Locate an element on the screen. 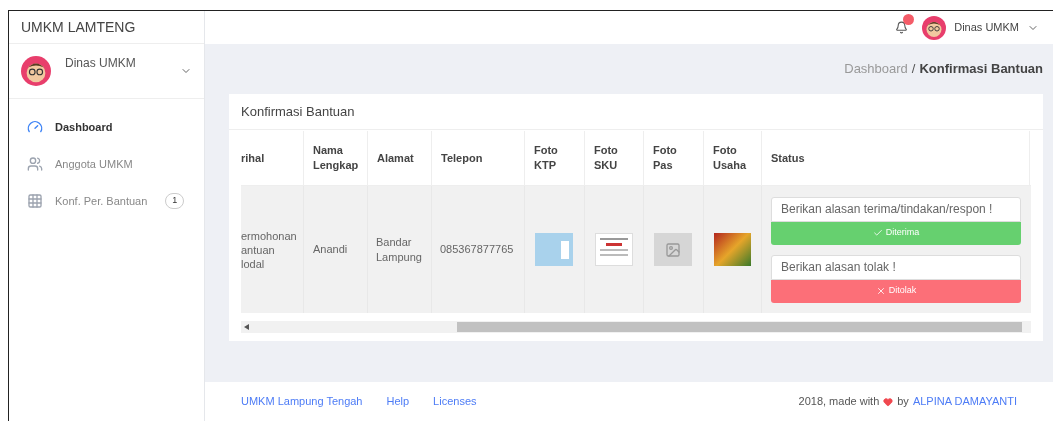 The width and height of the screenshot is (1053, 421). table-cell-text: 085367877765 is located at coordinates (477, 250).